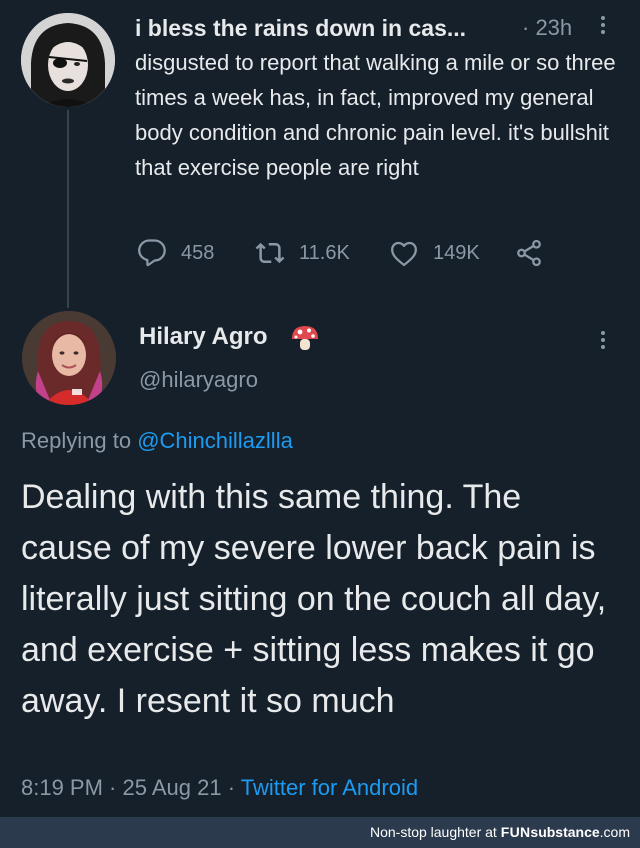 The width and height of the screenshot is (640, 848). Describe the element at coordinates (329, 787) in the screenshot. I see `tweet-source-link: Twitter for Android` at that location.